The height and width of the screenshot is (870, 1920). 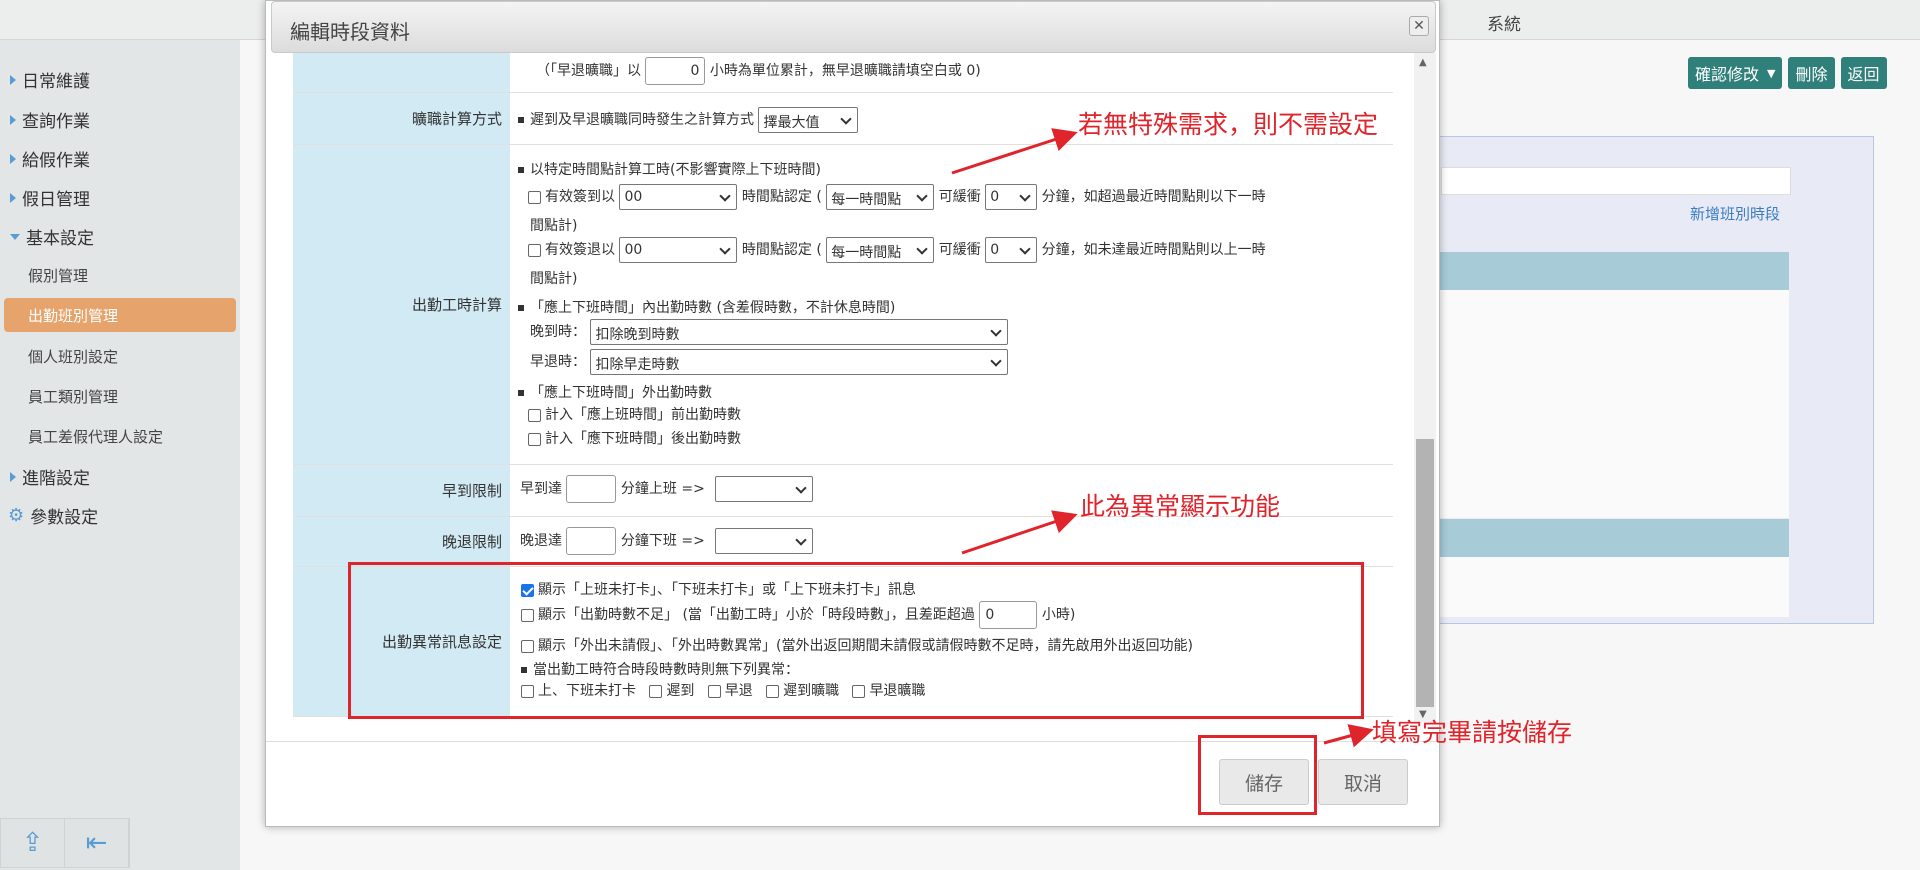 I want to click on sidebar-sub-agent: 員工差假代理人設定, so click(x=95, y=436).